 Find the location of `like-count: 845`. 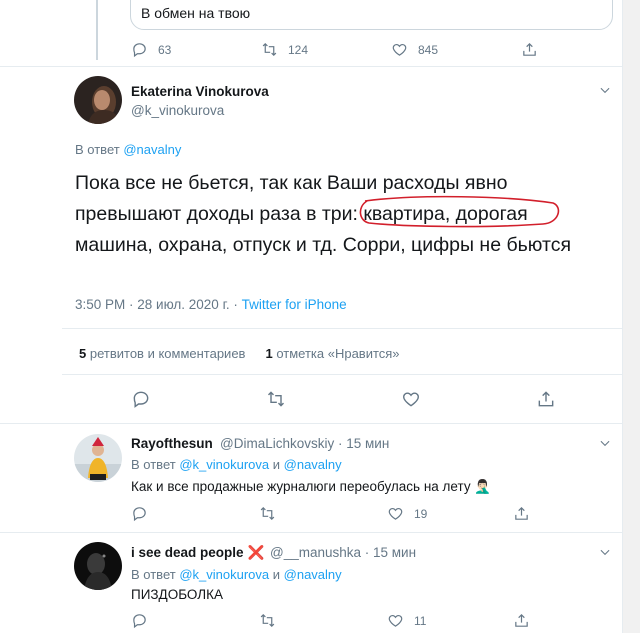

like-count: 845 is located at coordinates (428, 49).